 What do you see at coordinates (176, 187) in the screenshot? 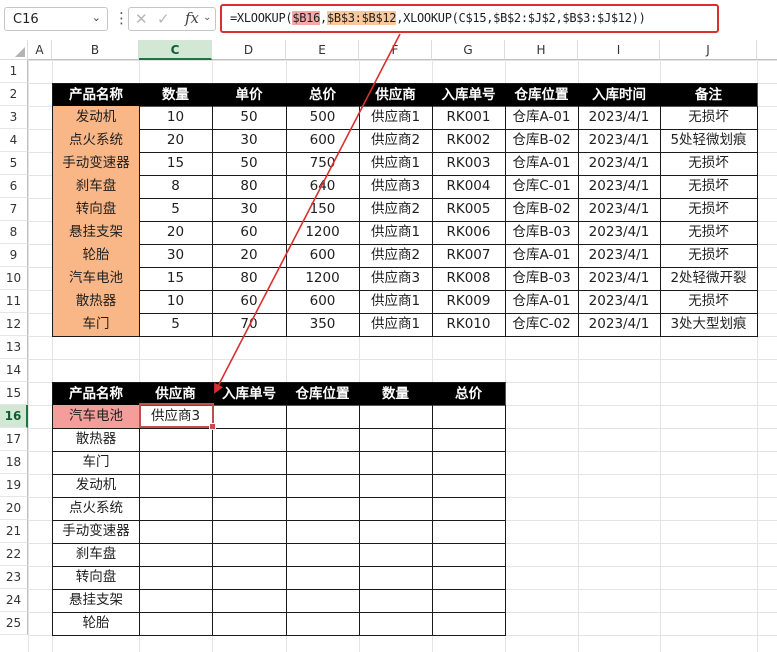
I see `table-cell: 8` at bounding box center [176, 187].